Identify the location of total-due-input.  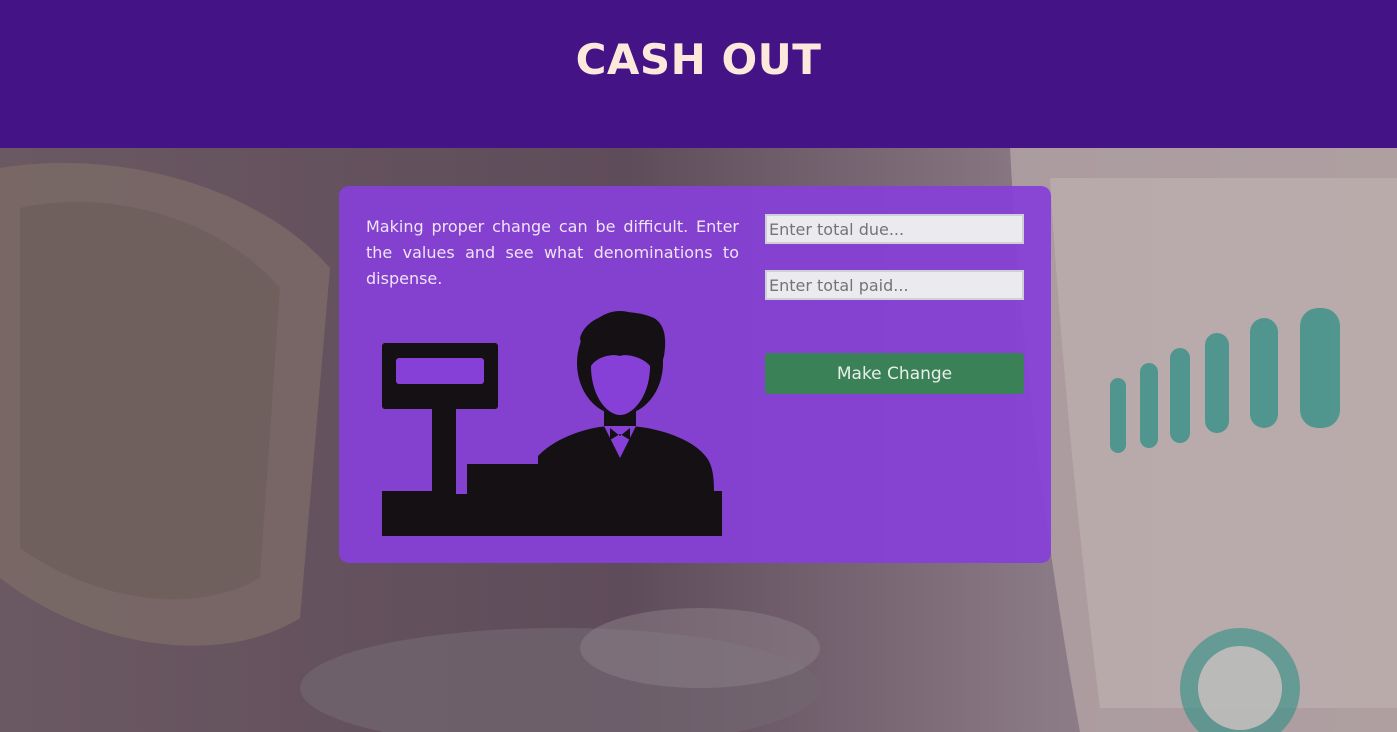
(894, 229).